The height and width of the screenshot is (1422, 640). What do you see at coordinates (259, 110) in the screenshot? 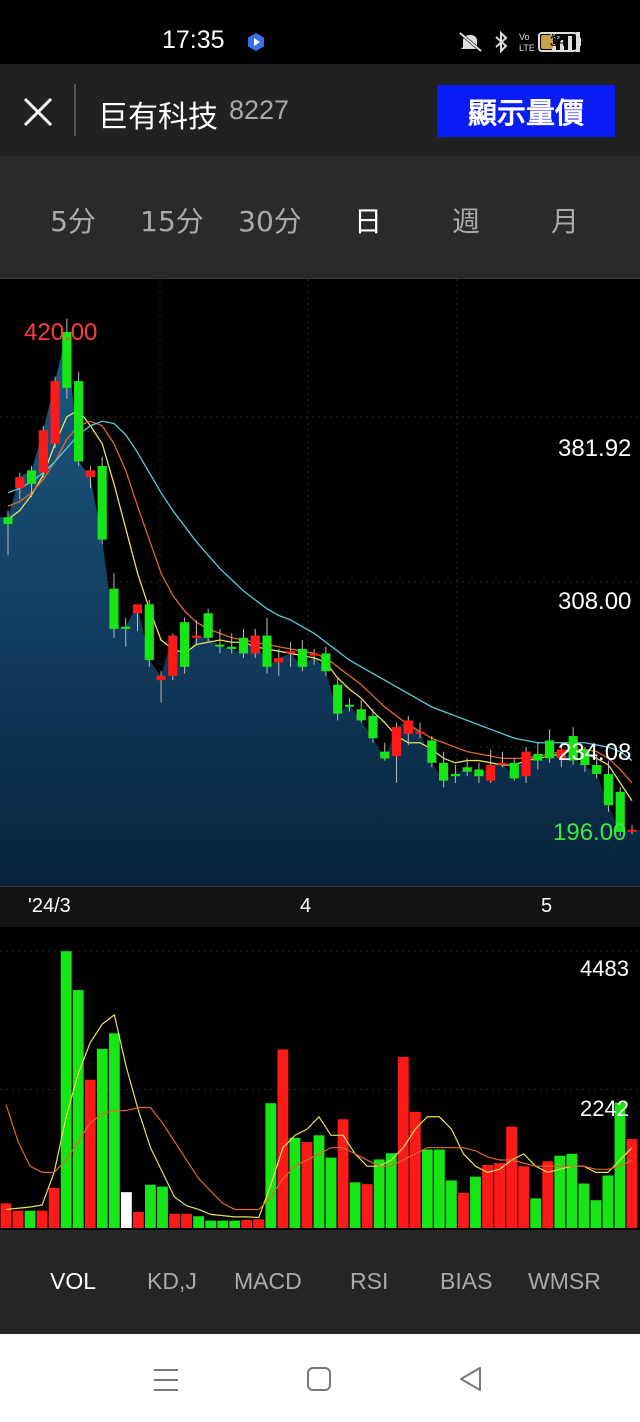
I see `stock-code: 8227` at bounding box center [259, 110].